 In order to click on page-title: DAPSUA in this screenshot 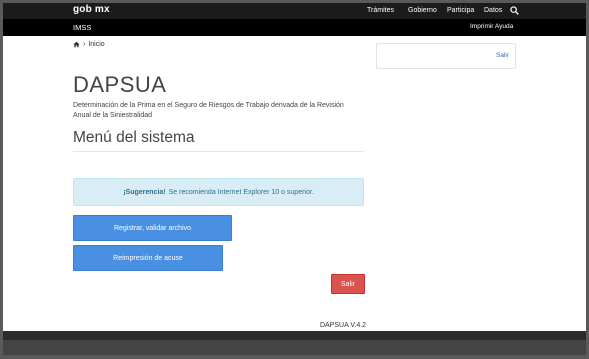, I will do `click(120, 84)`.